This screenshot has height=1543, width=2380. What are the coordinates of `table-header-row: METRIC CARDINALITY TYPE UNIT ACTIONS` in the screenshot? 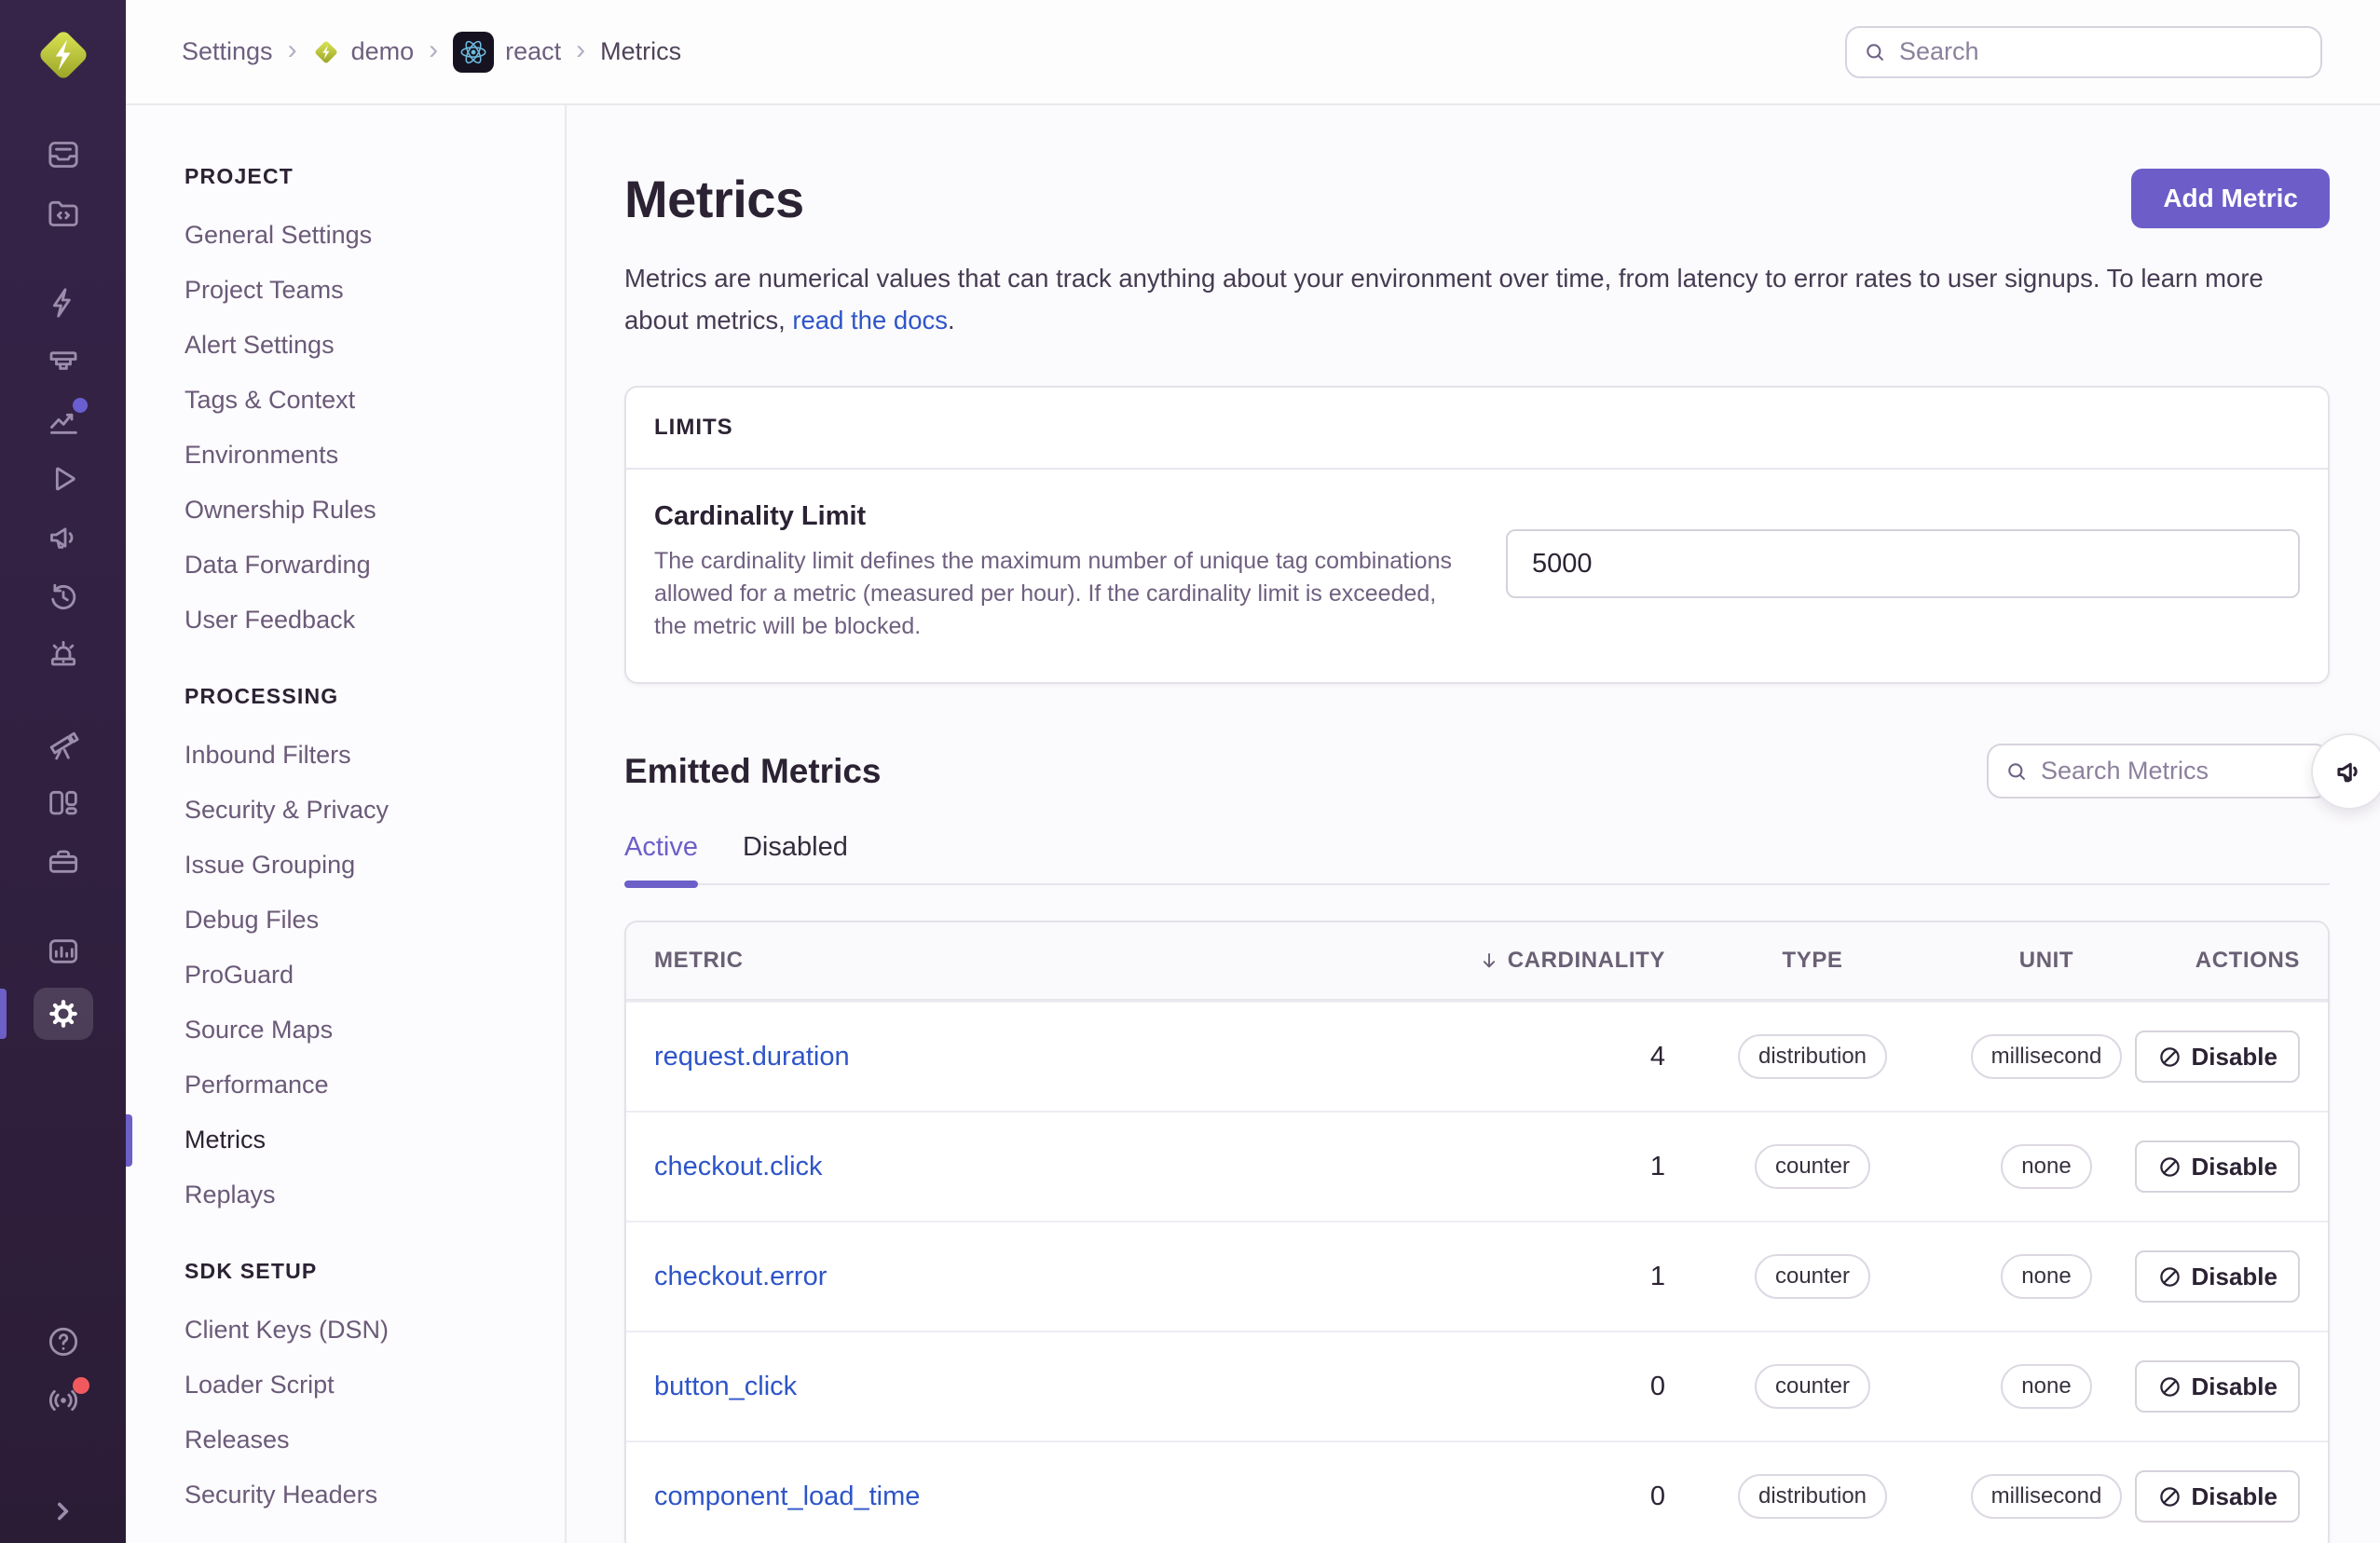 It's located at (1477, 962).